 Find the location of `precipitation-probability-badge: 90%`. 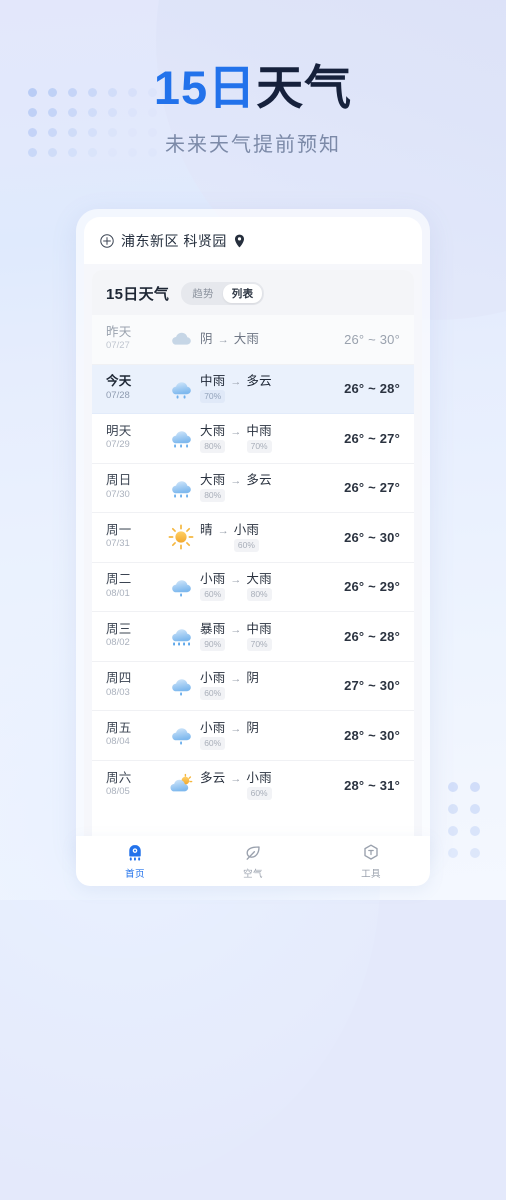

precipitation-probability-badge: 90% is located at coordinates (213, 644).